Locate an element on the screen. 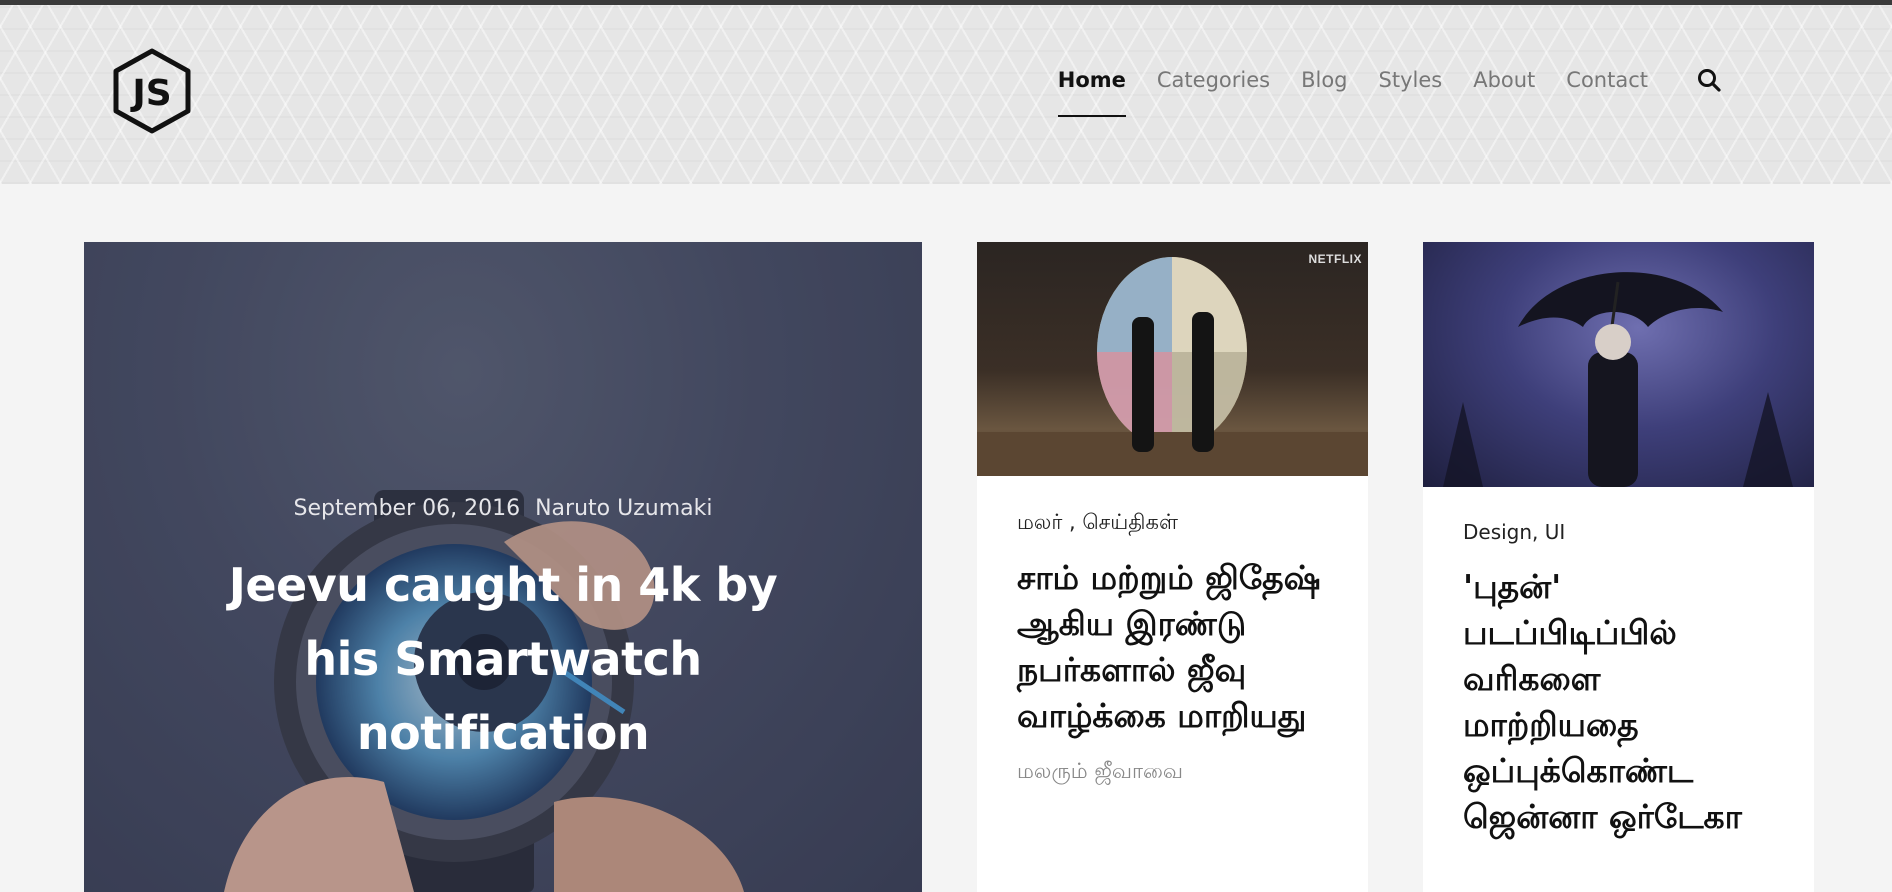 The image size is (1892, 892). nav-contact: Contact is located at coordinates (1607, 80).